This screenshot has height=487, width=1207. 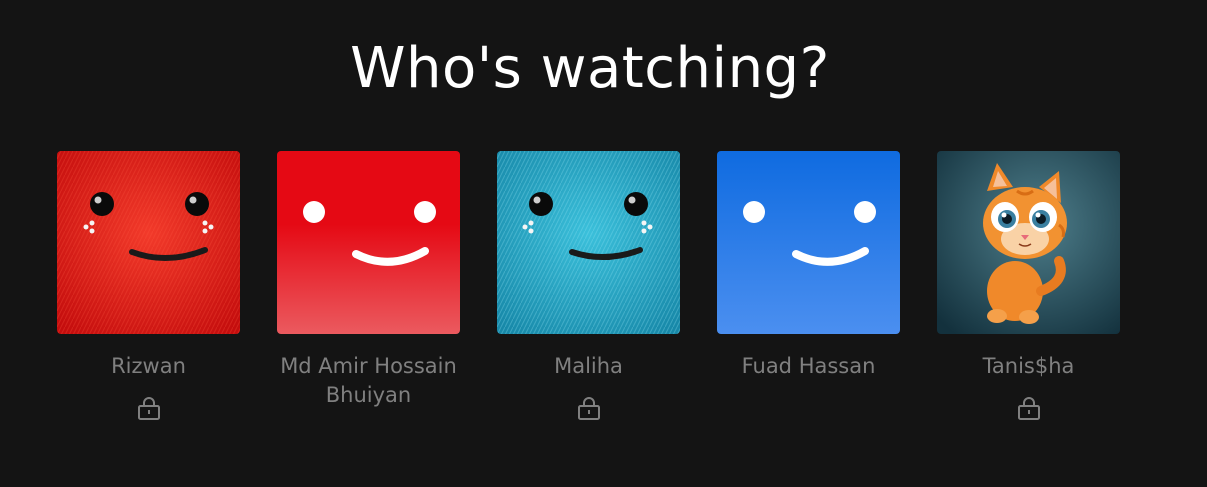 I want to click on profile-name: Rizwan, so click(x=148, y=366).